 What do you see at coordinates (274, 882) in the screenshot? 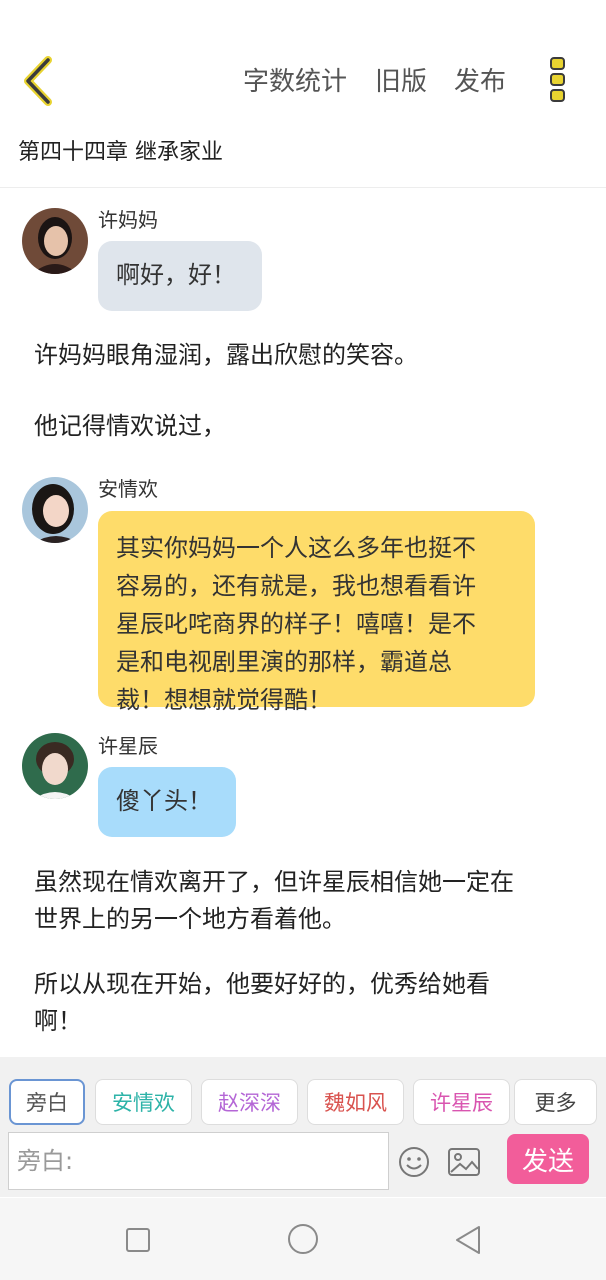
I see `narration-line: 虽然现在情欢离开了，但许星辰相信她一定在` at bounding box center [274, 882].